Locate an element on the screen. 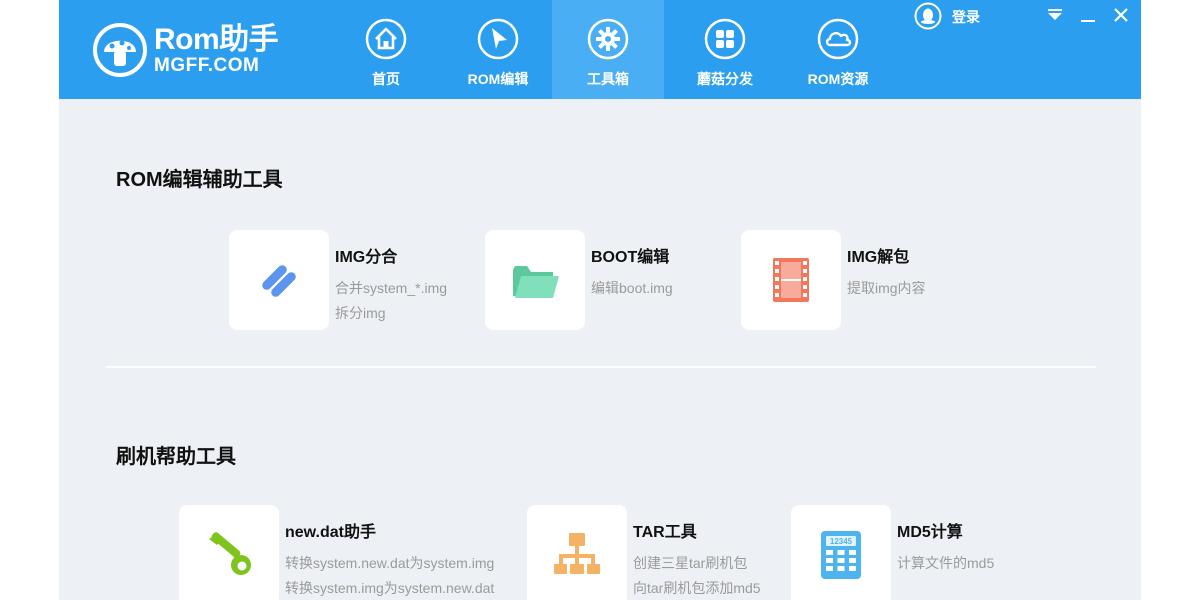 The height and width of the screenshot is (600, 1200). tab-rom-resources: ROM资源 is located at coordinates (838, 49).